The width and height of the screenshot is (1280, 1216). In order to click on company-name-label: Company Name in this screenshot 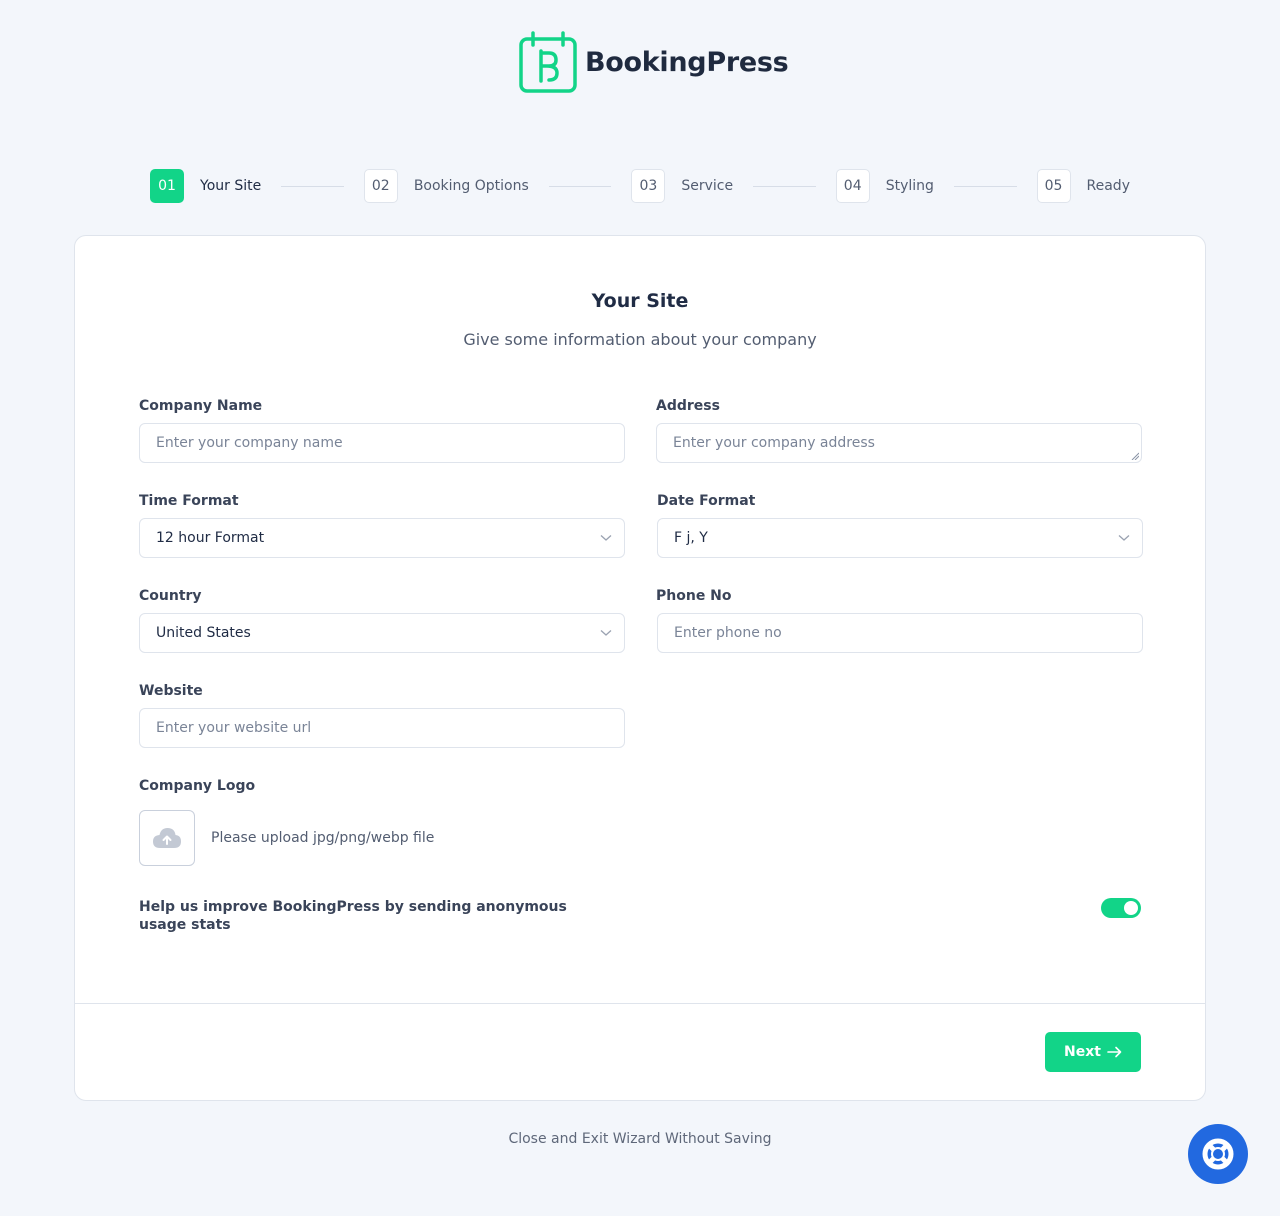, I will do `click(201, 406)`.